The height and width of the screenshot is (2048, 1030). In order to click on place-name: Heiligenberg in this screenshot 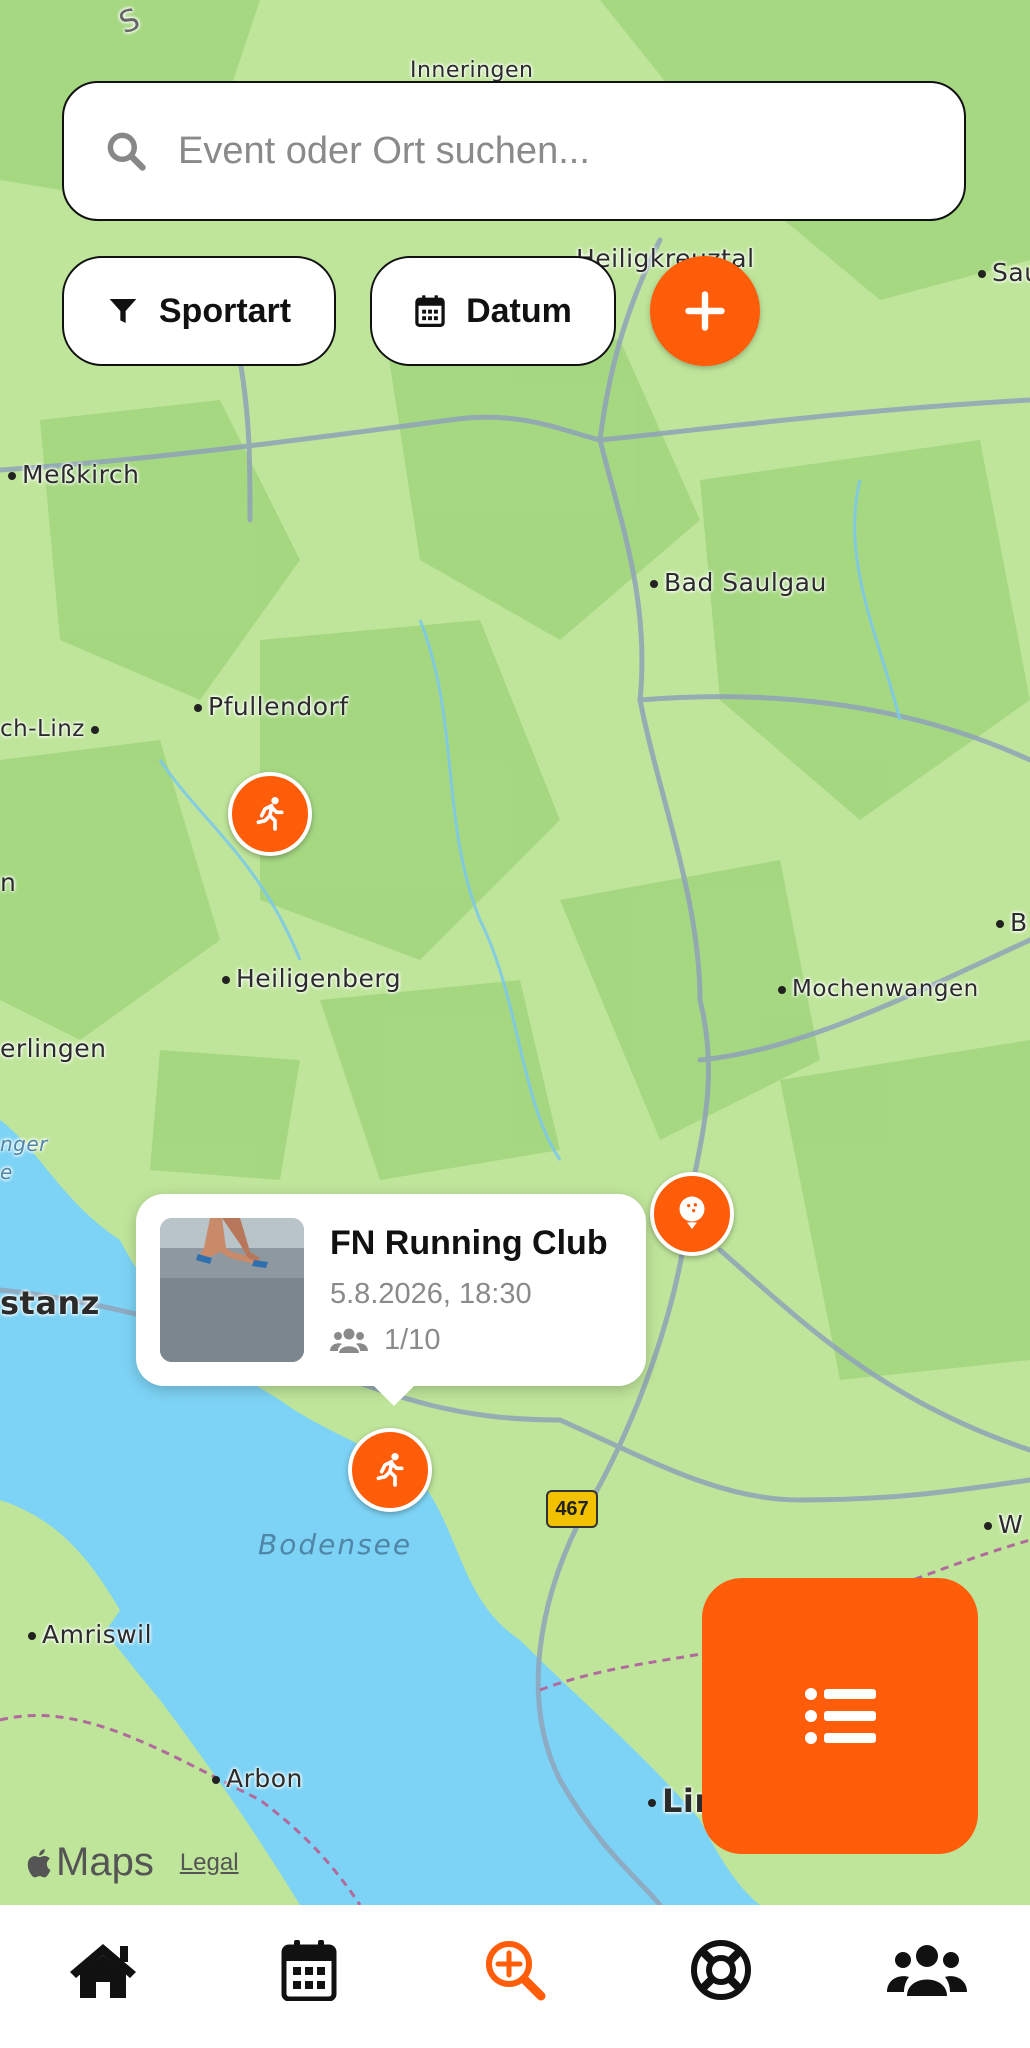, I will do `click(319, 978)`.